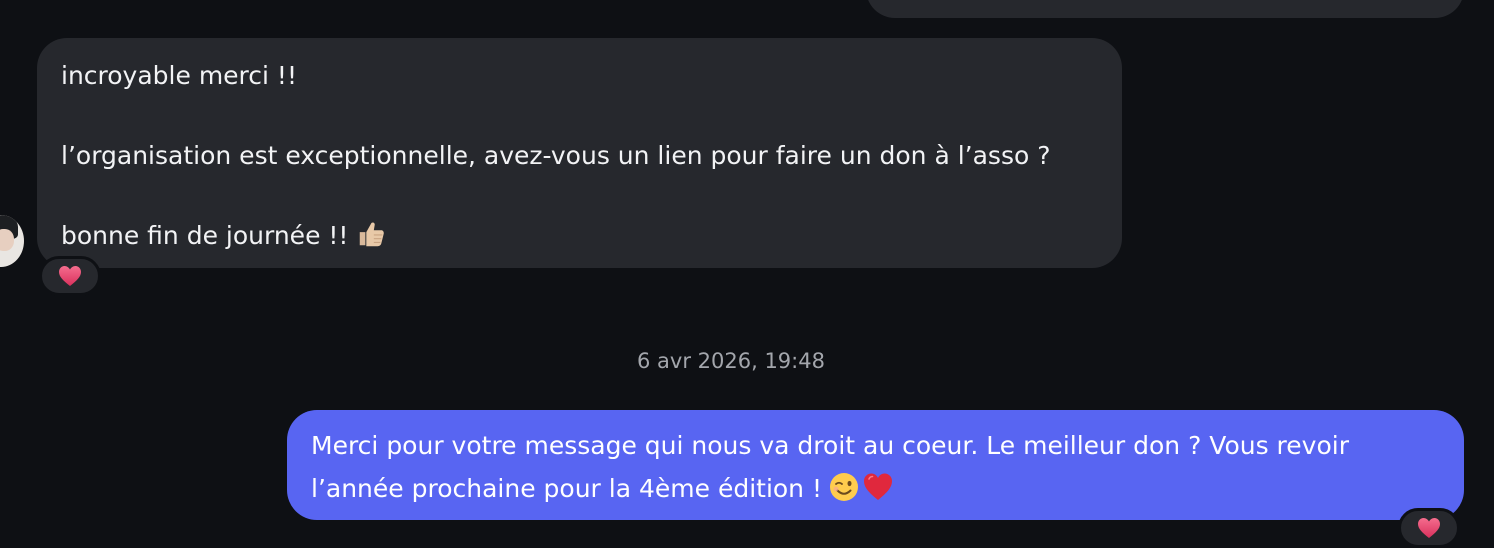 The image size is (1494, 548). What do you see at coordinates (205, 235) in the screenshot?
I see `incoming-message-line: bonne fin de journée !!` at bounding box center [205, 235].